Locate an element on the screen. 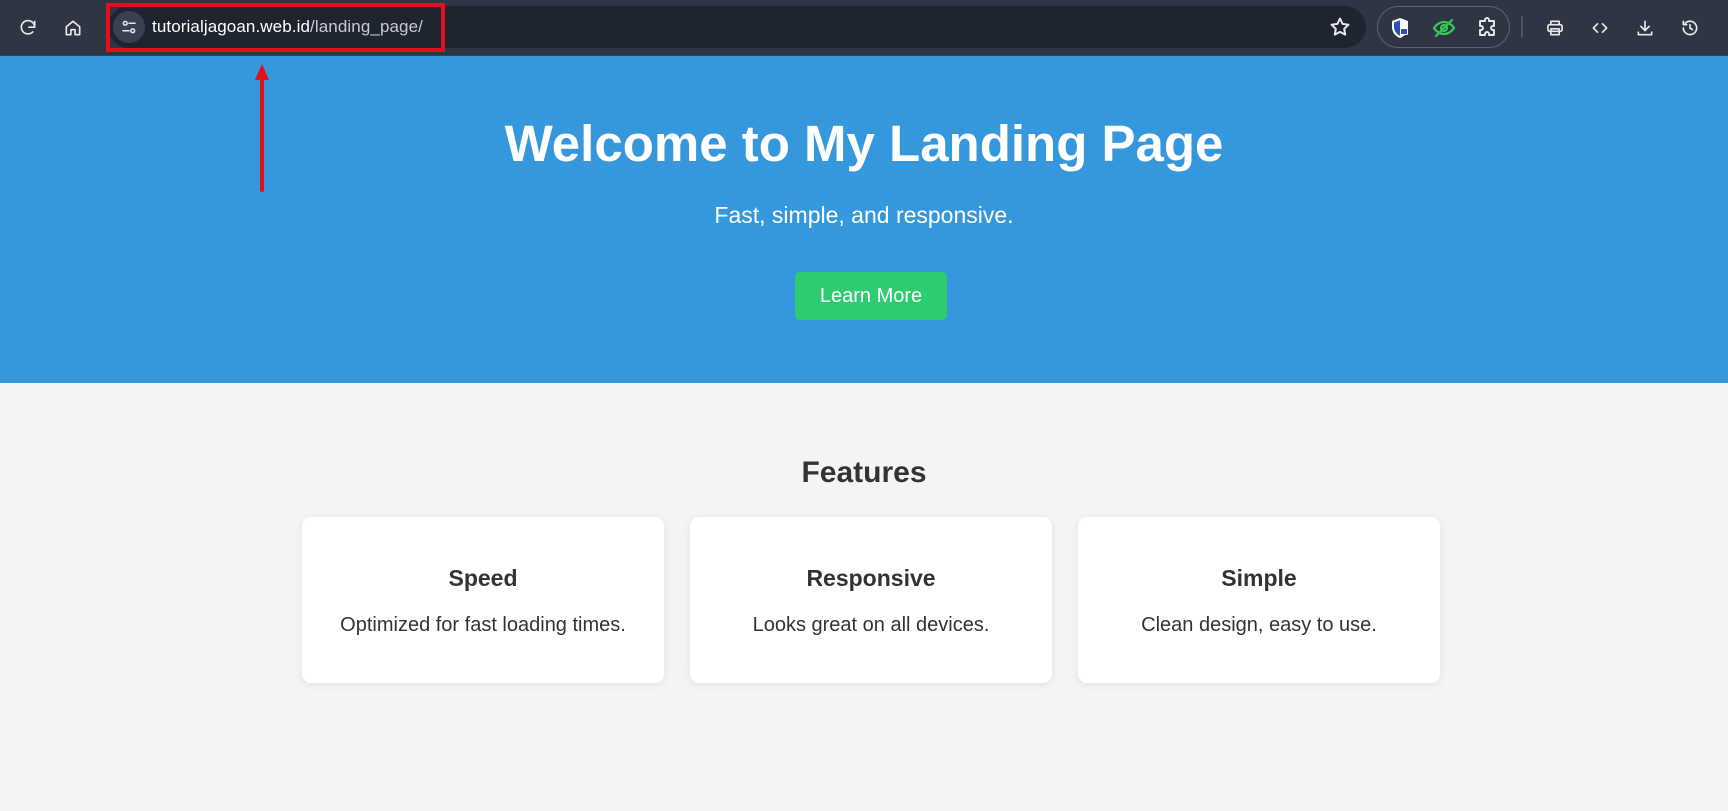  puzzle-icon is located at coordinates (1488, 28).